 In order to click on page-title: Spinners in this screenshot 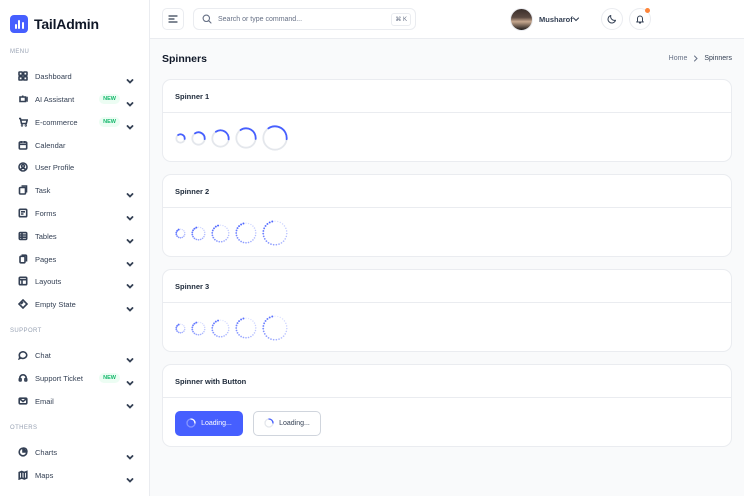, I will do `click(184, 59)`.